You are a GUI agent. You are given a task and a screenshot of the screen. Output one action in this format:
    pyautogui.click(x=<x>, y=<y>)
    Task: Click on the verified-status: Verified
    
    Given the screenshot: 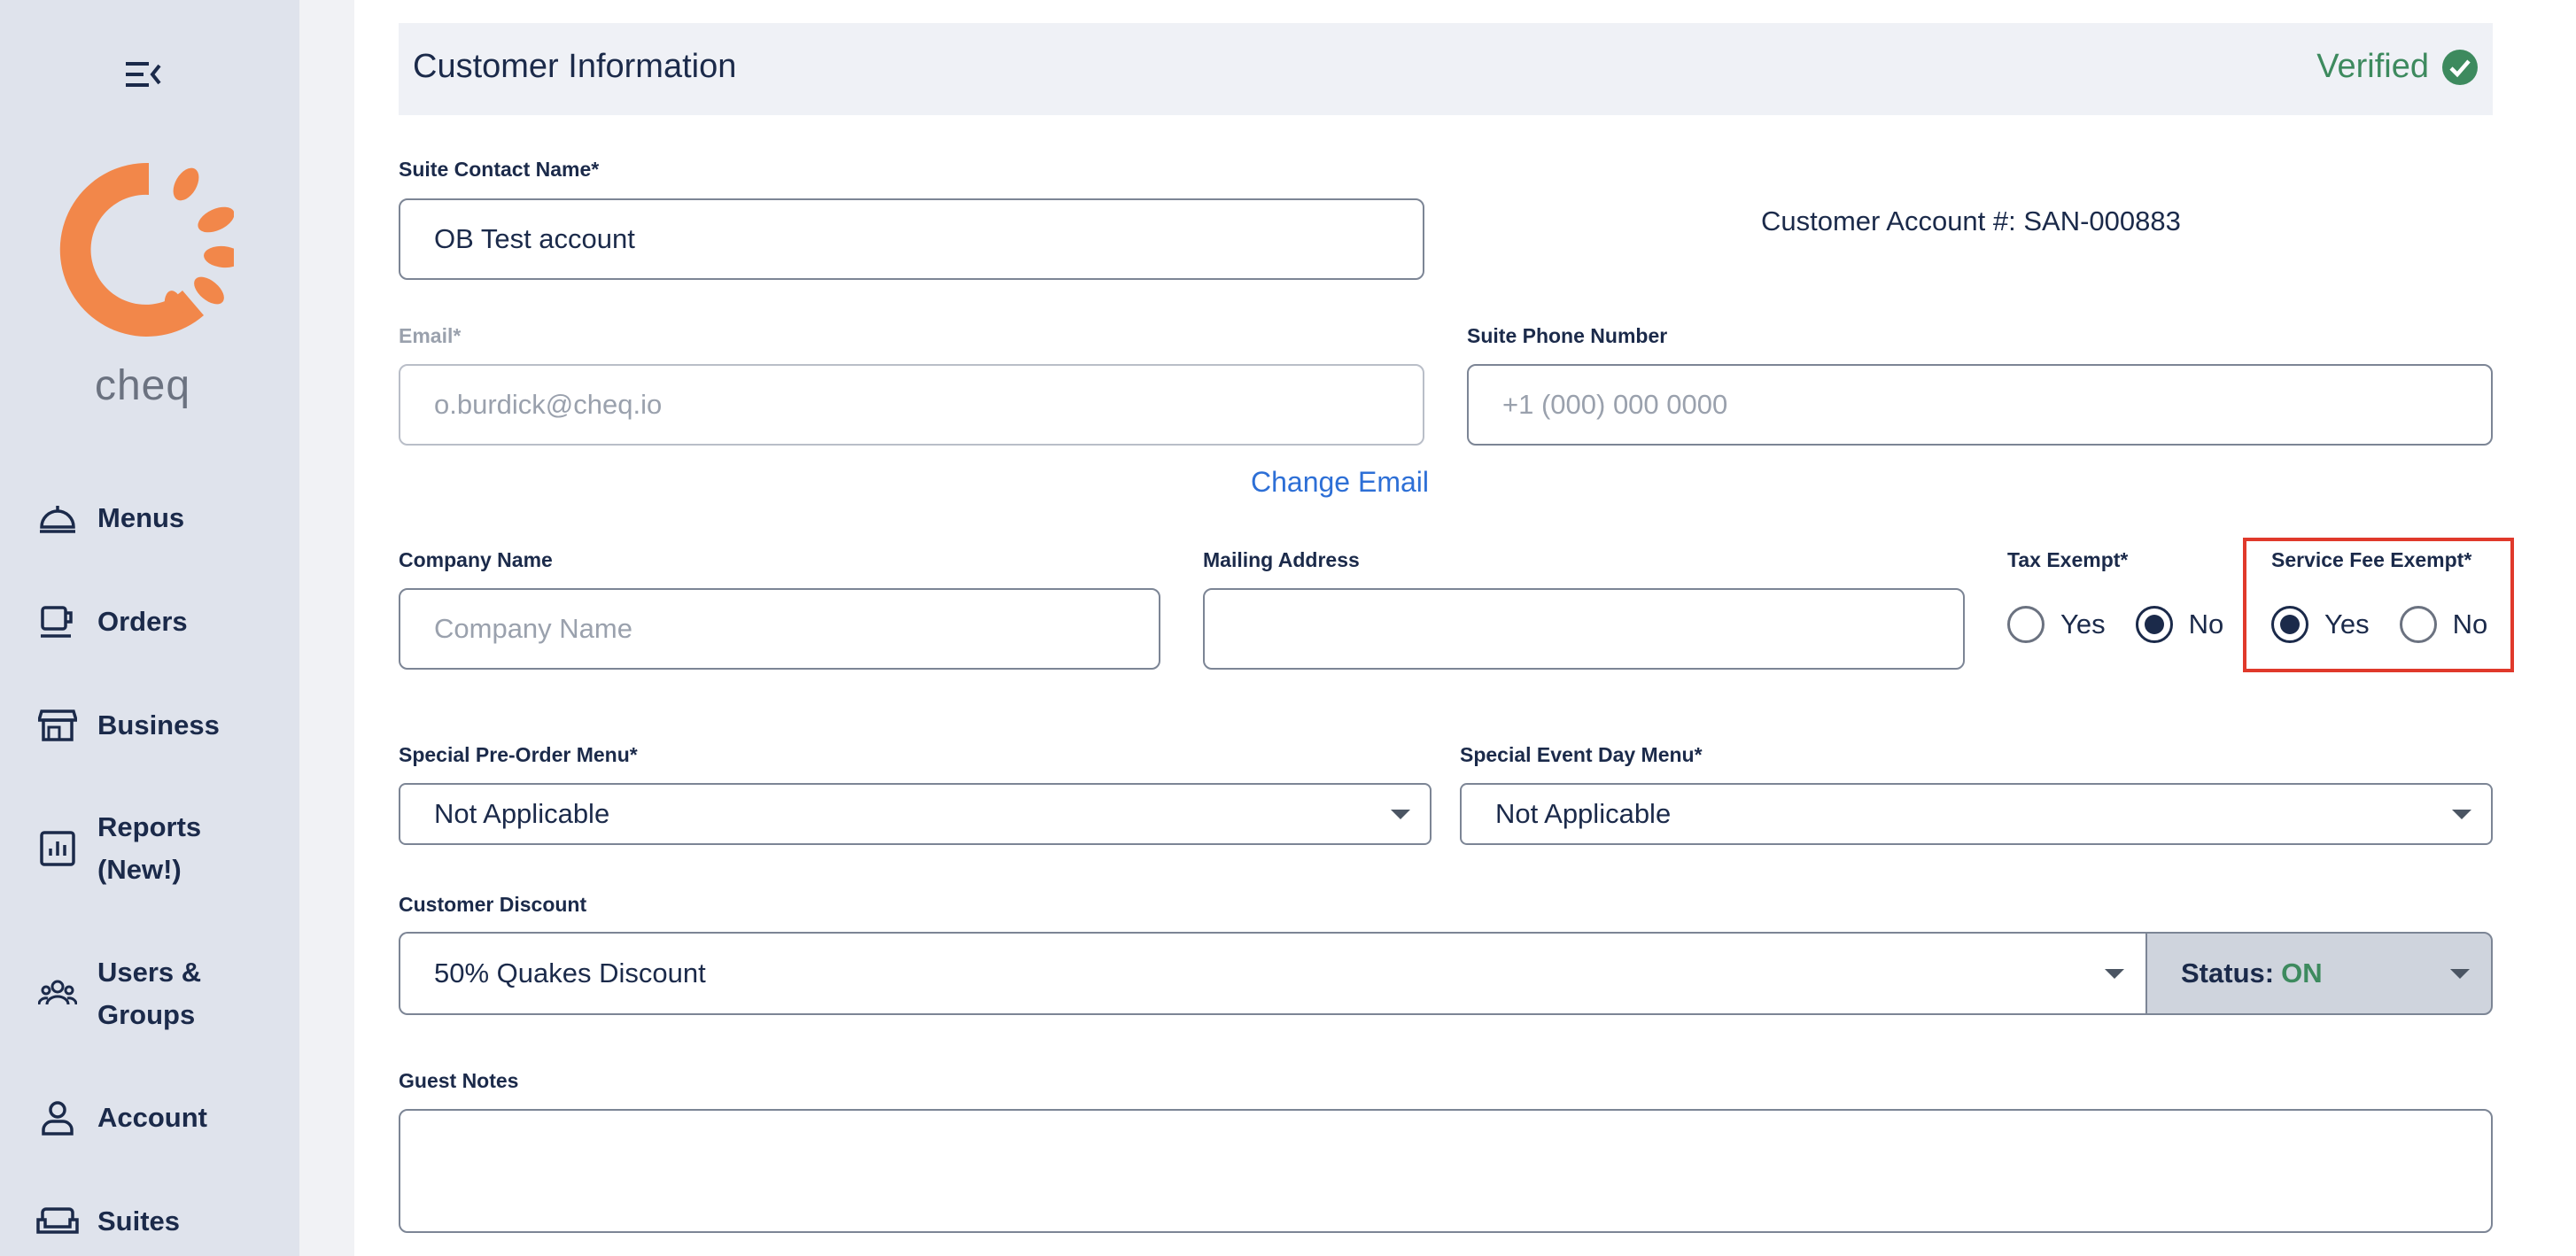 What is the action you would take?
    pyautogui.click(x=2397, y=67)
    